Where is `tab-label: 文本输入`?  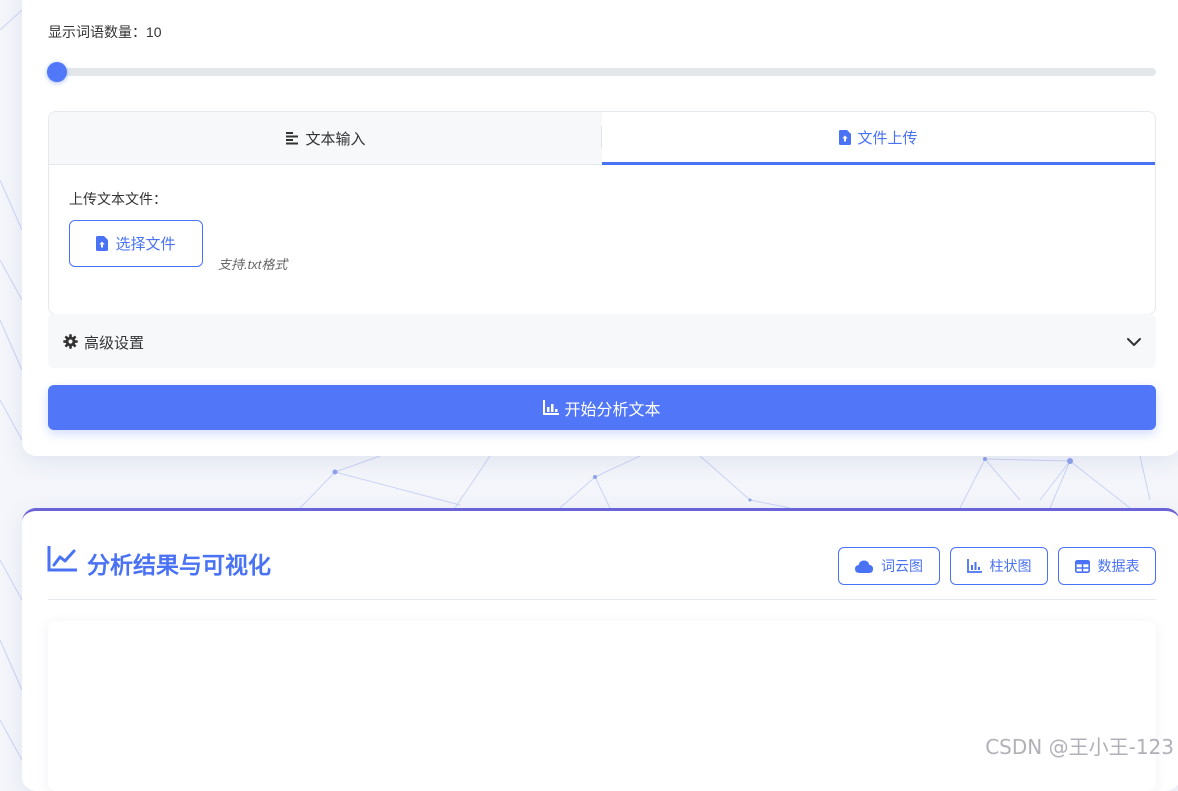 tab-label: 文本输入 is located at coordinates (335, 139).